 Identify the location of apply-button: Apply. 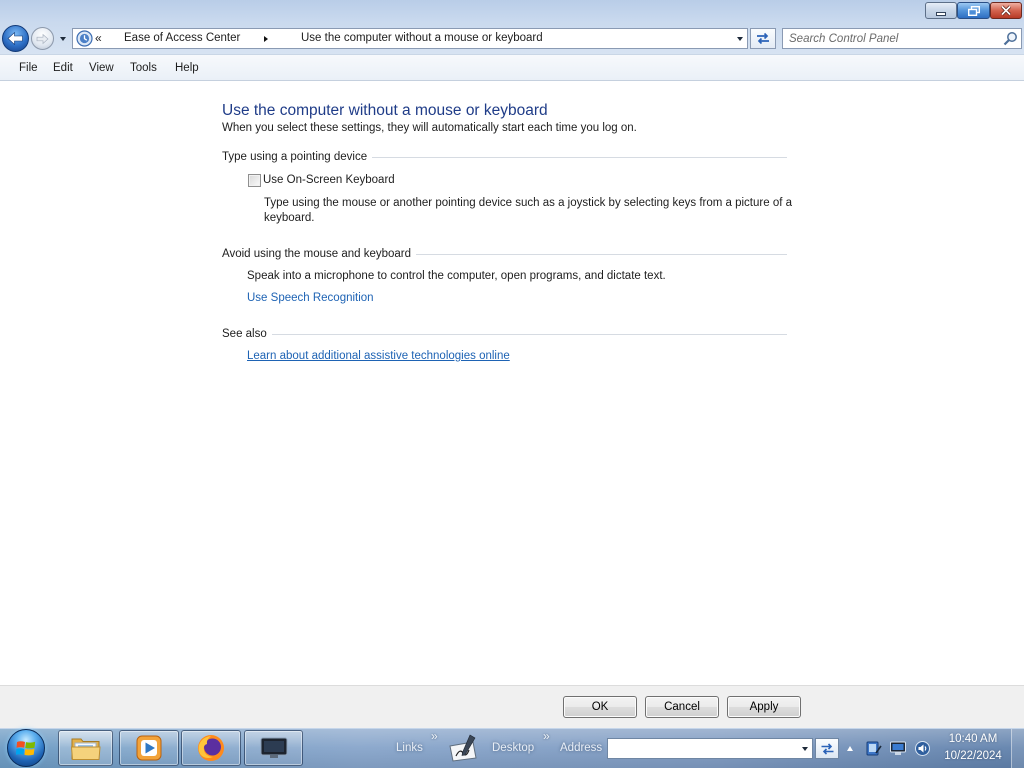
(764, 707).